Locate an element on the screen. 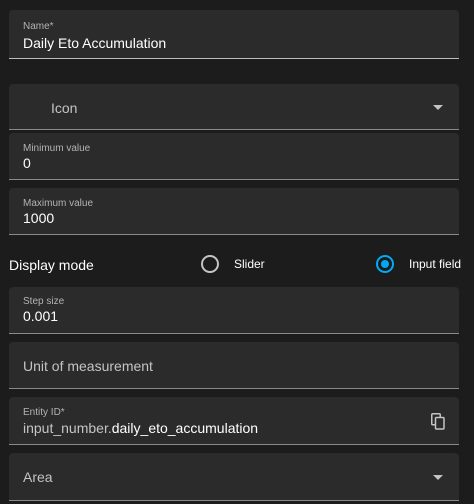  unit-of-measurement-field: Unit of measurement is located at coordinates (234, 365).